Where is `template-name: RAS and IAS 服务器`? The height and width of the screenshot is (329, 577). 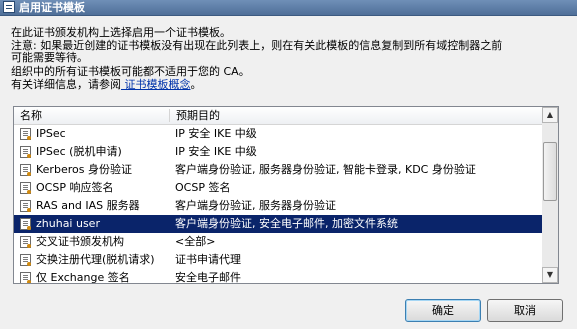
template-name: RAS and IAS 服务器 is located at coordinates (88, 205).